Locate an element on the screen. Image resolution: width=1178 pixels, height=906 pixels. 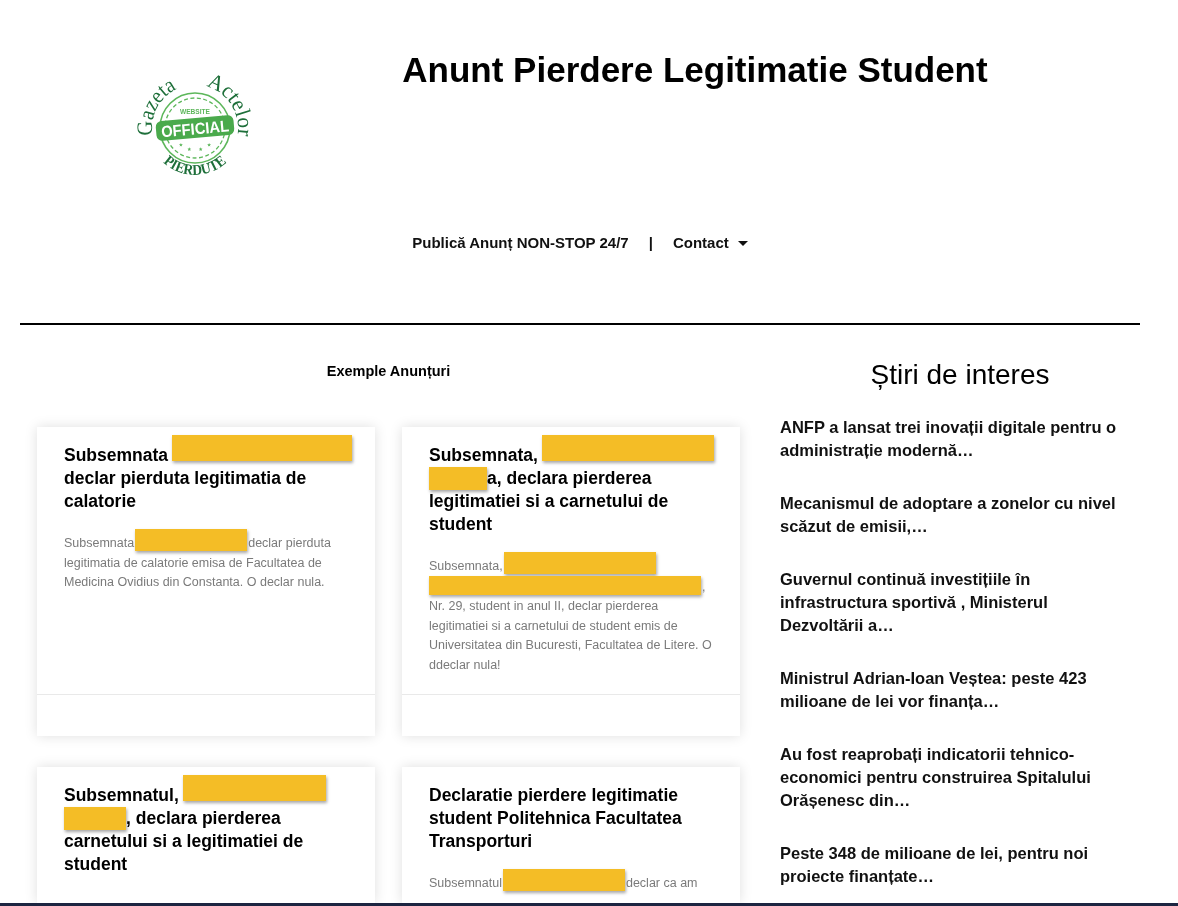
news-heading: Știri de interes is located at coordinates (960, 375).